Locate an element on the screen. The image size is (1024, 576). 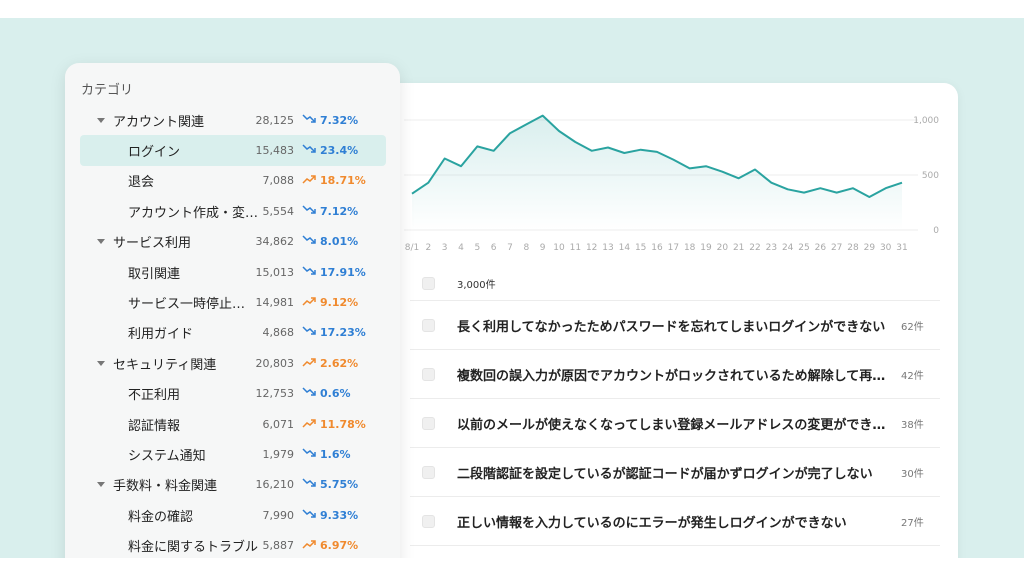
category-trend-value: 8.01% is located at coordinates (339, 242).